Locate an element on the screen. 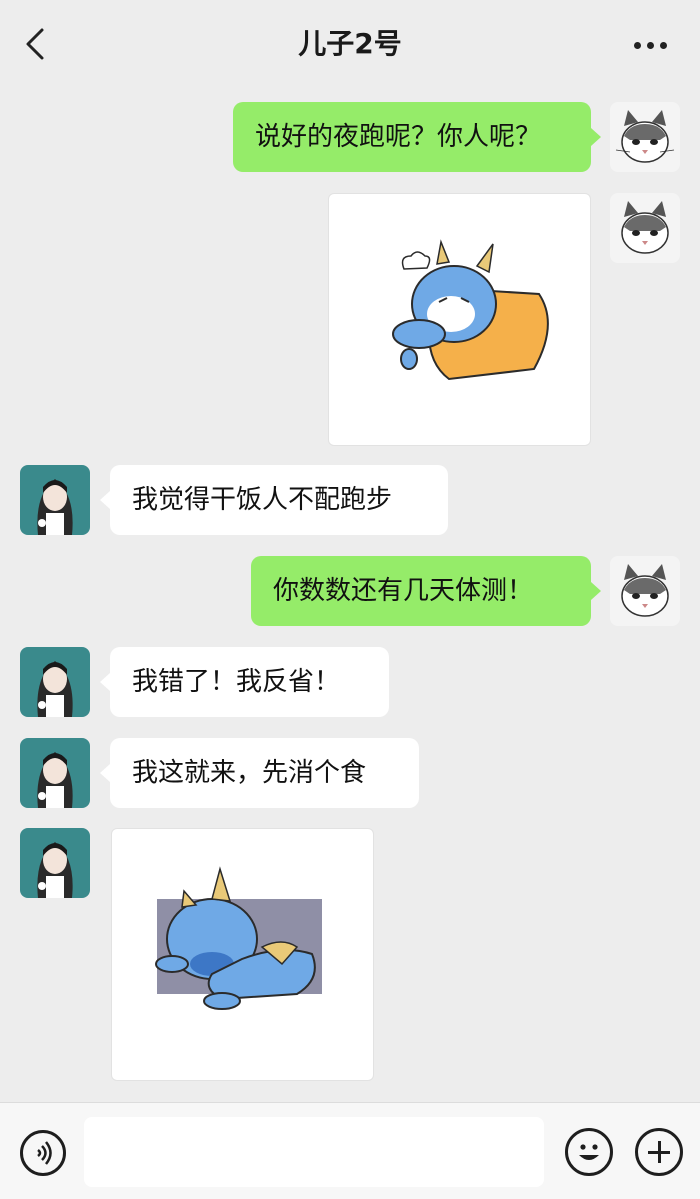 The image size is (700, 1199). message-bubble: 我觉得干饭人不配跑步 is located at coordinates (279, 500).